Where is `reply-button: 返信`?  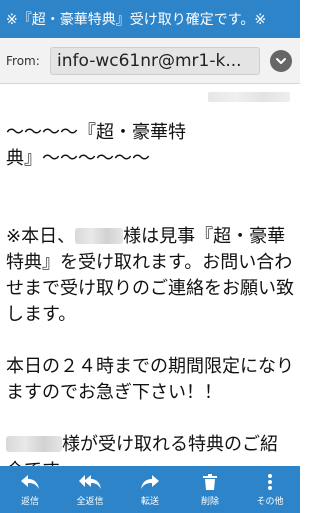
reply-button: 返信 is located at coordinates (30, 489).